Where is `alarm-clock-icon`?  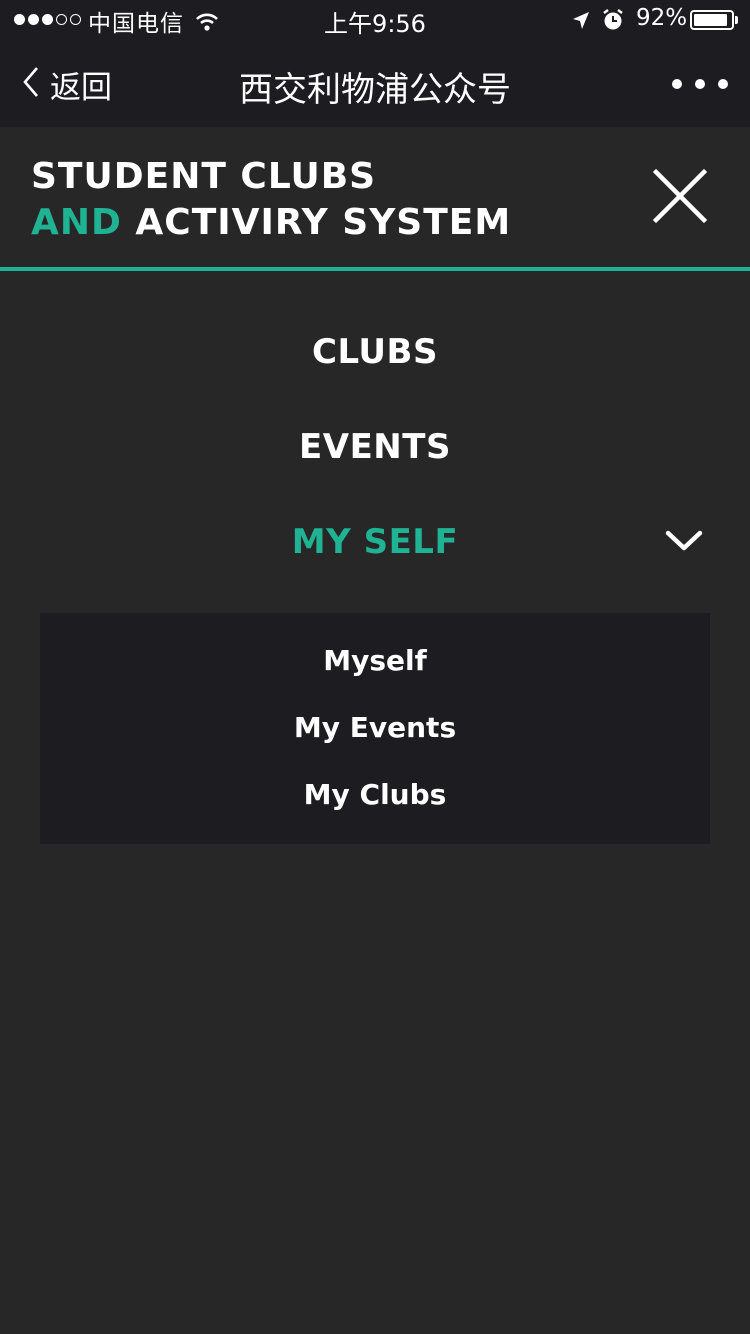
alarm-clock-icon is located at coordinates (613, 23).